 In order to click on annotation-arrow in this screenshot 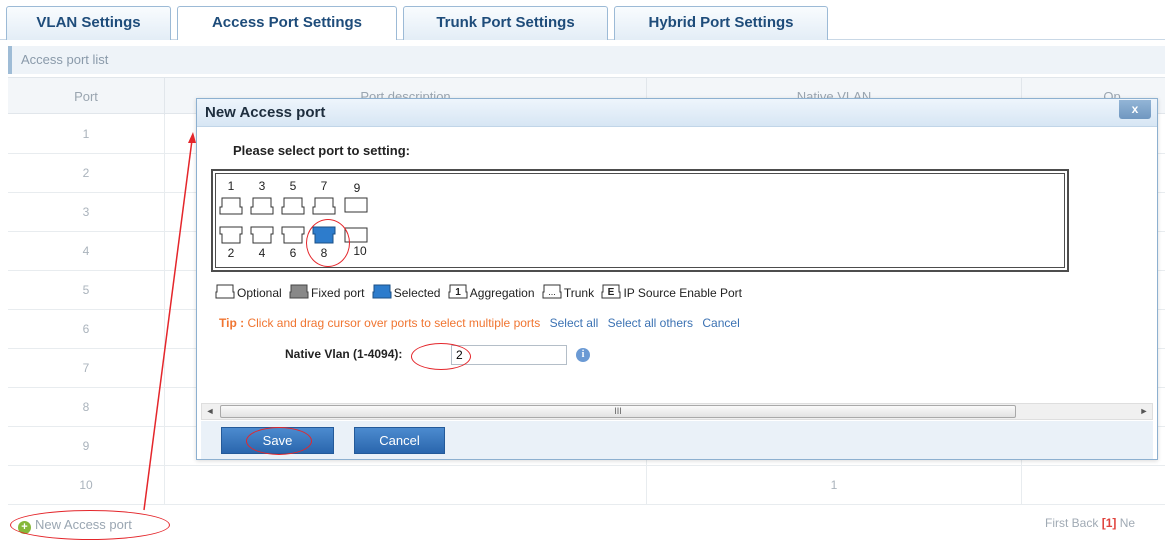, I will do `click(169, 321)`.